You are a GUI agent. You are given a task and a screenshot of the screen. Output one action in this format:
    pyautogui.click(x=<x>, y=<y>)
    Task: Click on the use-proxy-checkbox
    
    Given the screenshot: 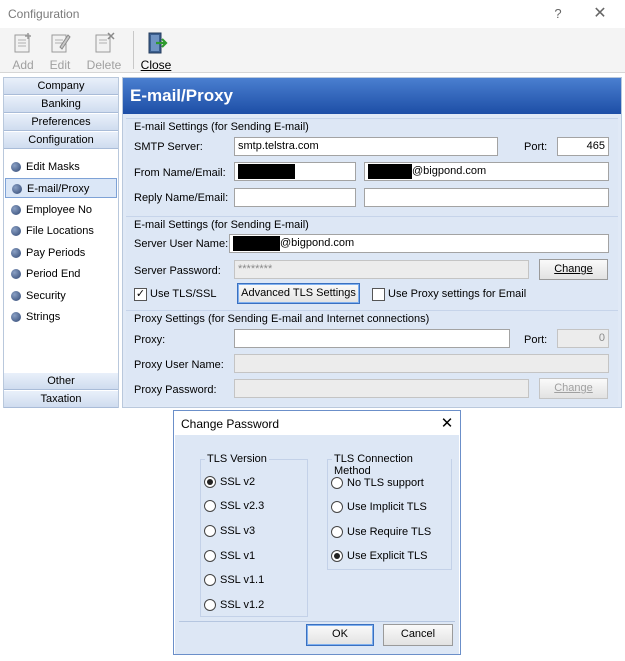 What is the action you would take?
    pyautogui.click(x=378, y=294)
    